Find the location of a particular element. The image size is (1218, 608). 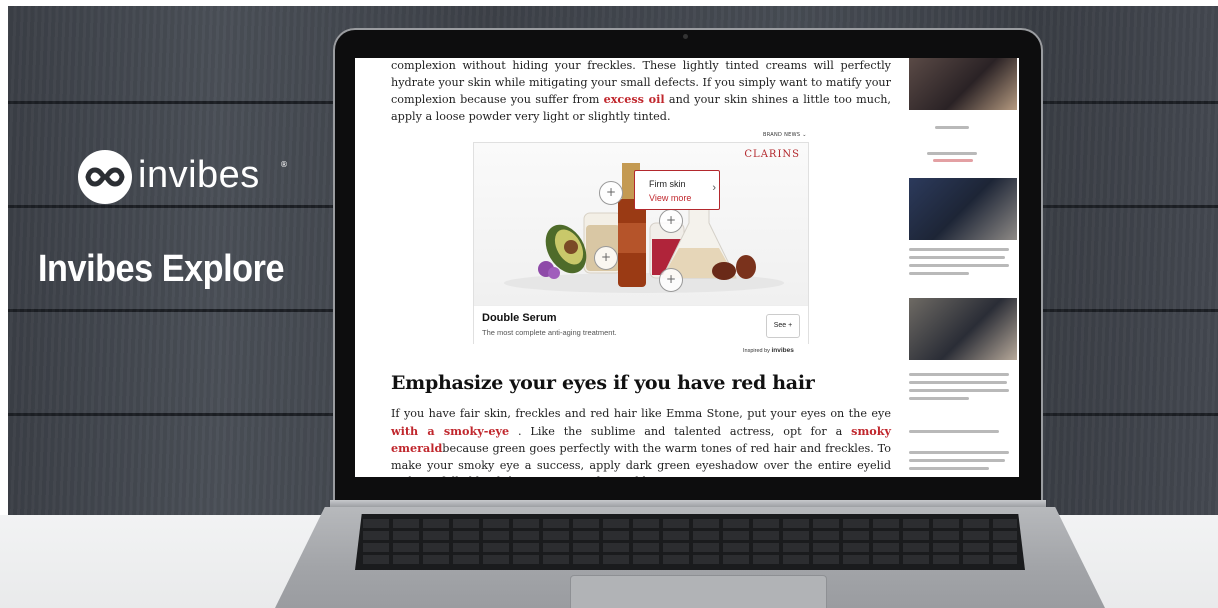

image-border-top is located at coordinates (609, 3).